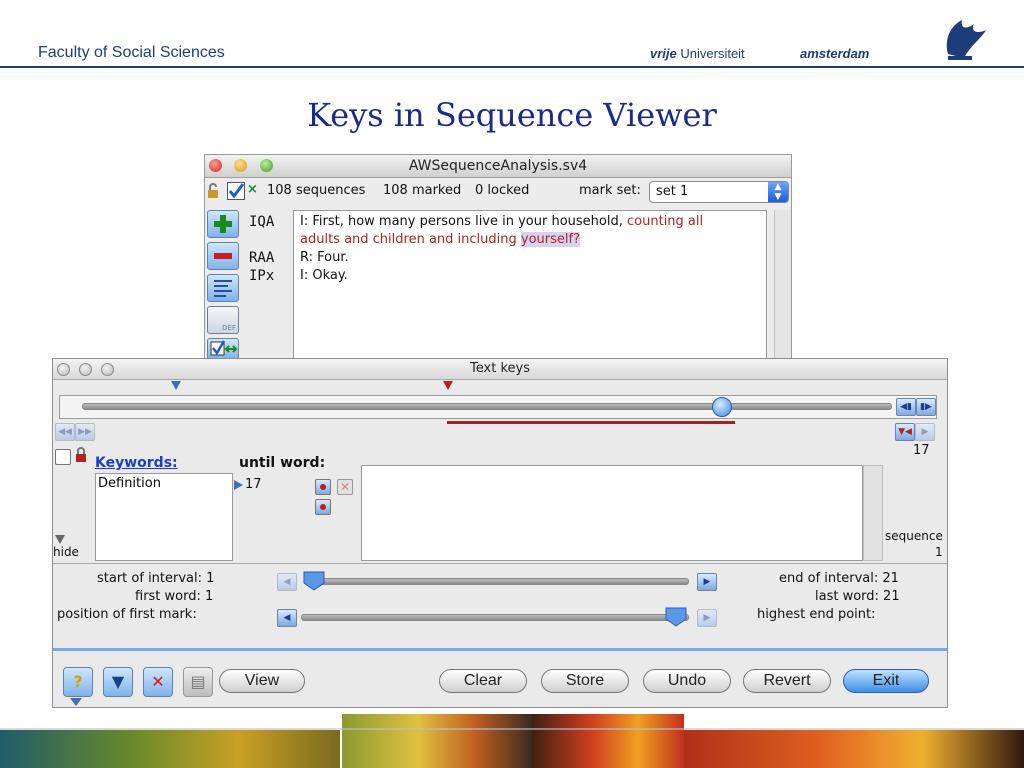  I want to click on clear-mark-button: ▶, so click(925, 432).